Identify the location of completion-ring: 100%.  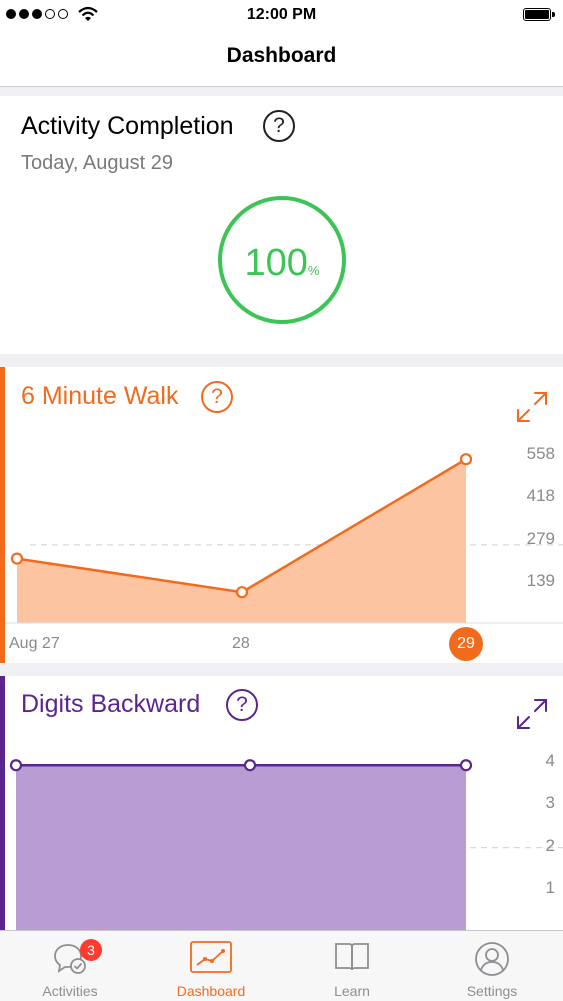
(282, 260).